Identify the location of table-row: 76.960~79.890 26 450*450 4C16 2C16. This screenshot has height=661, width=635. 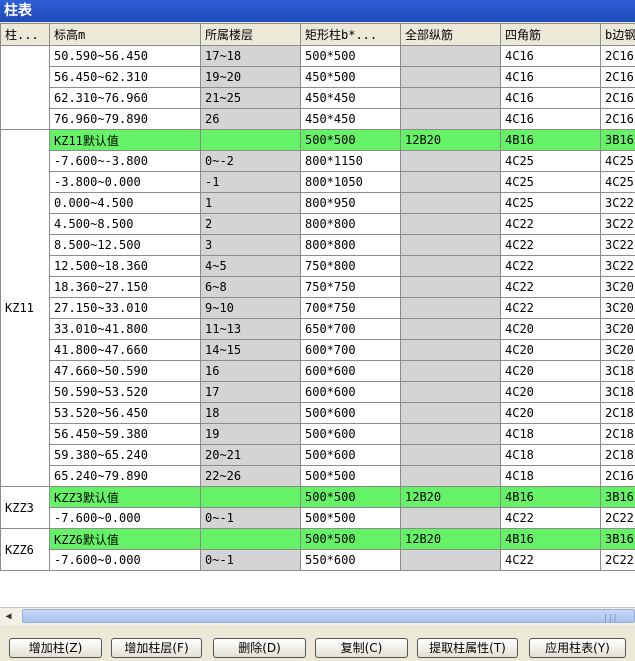
(318, 119).